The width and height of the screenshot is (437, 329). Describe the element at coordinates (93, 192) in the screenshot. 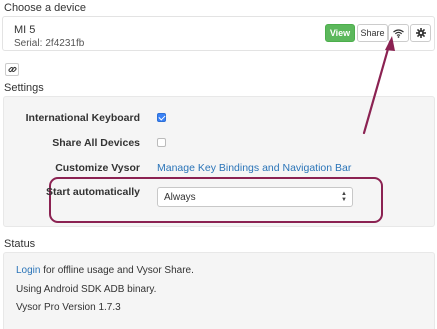

I see `start-automatically-label: Start automatically` at that location.